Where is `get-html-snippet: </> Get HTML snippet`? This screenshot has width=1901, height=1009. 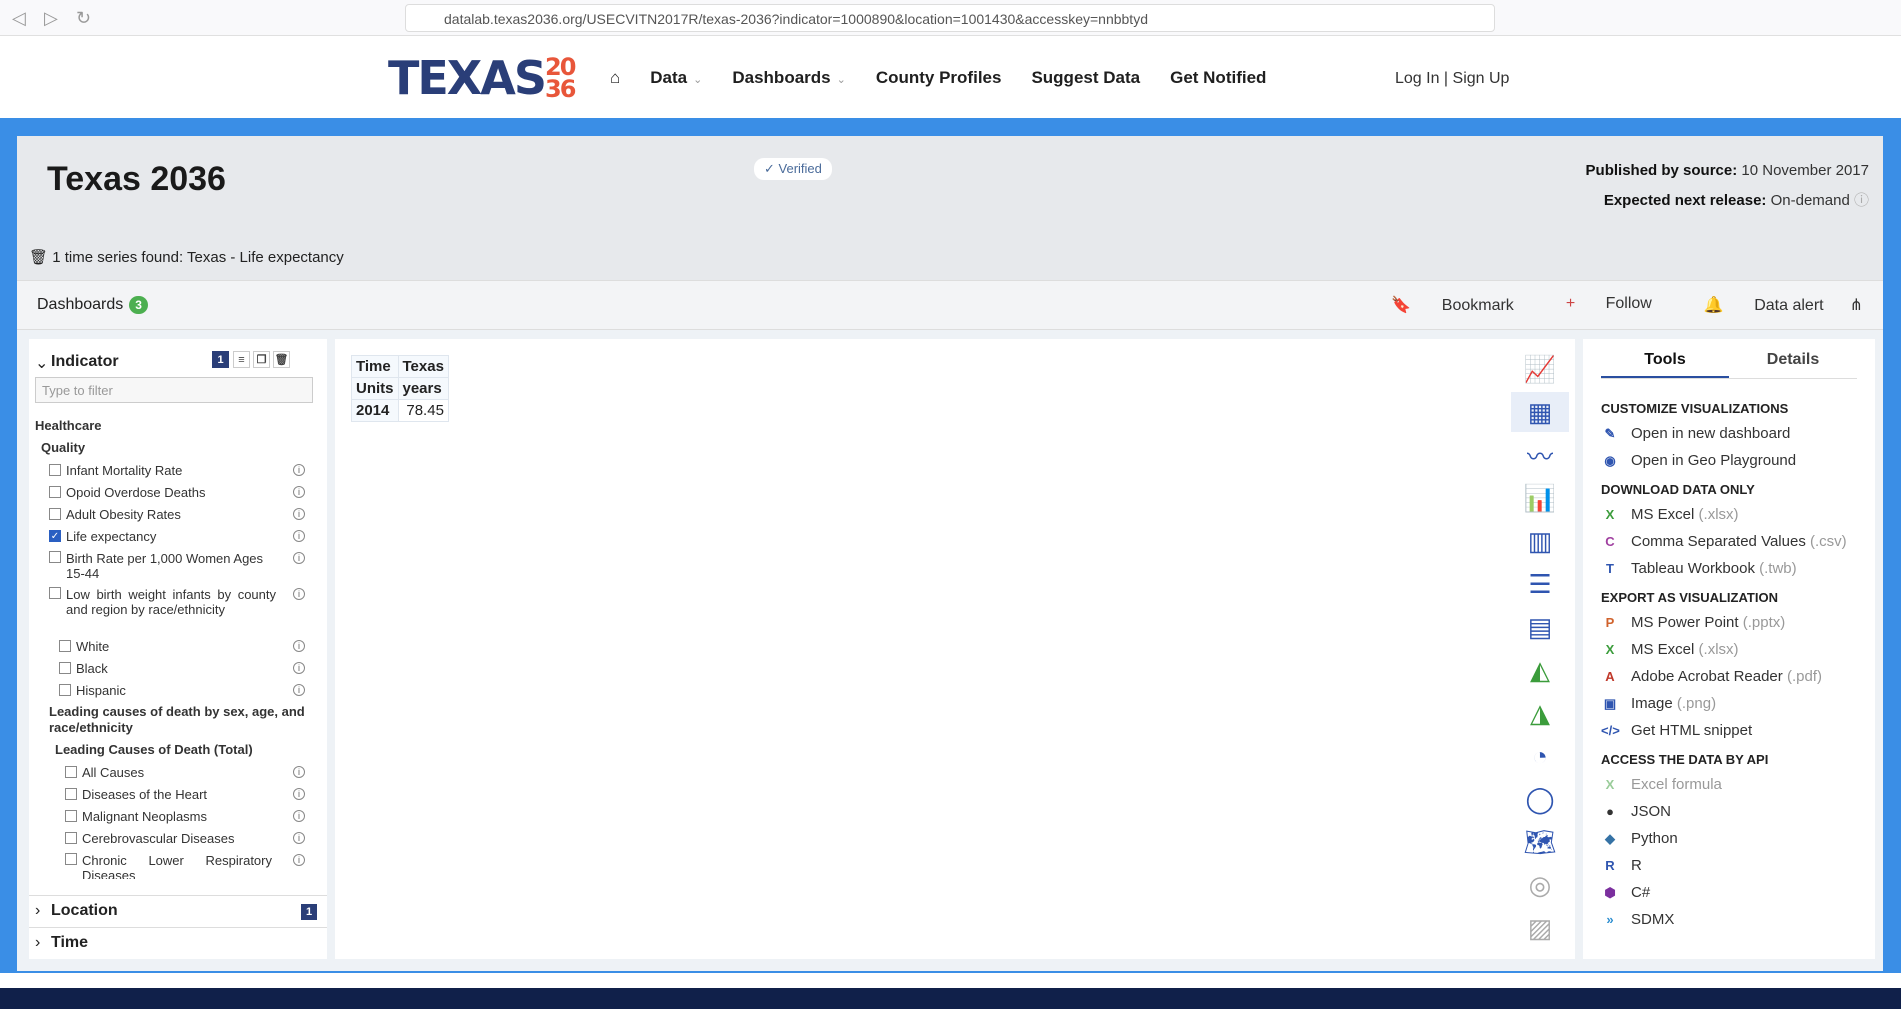 get-html-snippet: </> Get HTML snippet is located at coordinates (1729, 730).